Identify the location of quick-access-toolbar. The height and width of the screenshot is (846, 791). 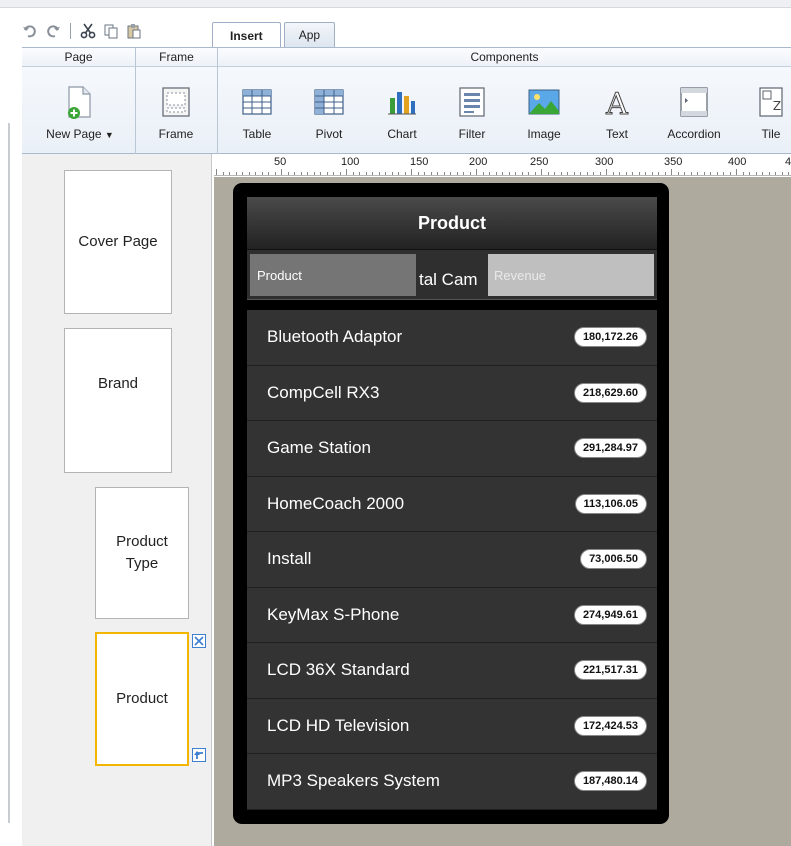
(82, 31).